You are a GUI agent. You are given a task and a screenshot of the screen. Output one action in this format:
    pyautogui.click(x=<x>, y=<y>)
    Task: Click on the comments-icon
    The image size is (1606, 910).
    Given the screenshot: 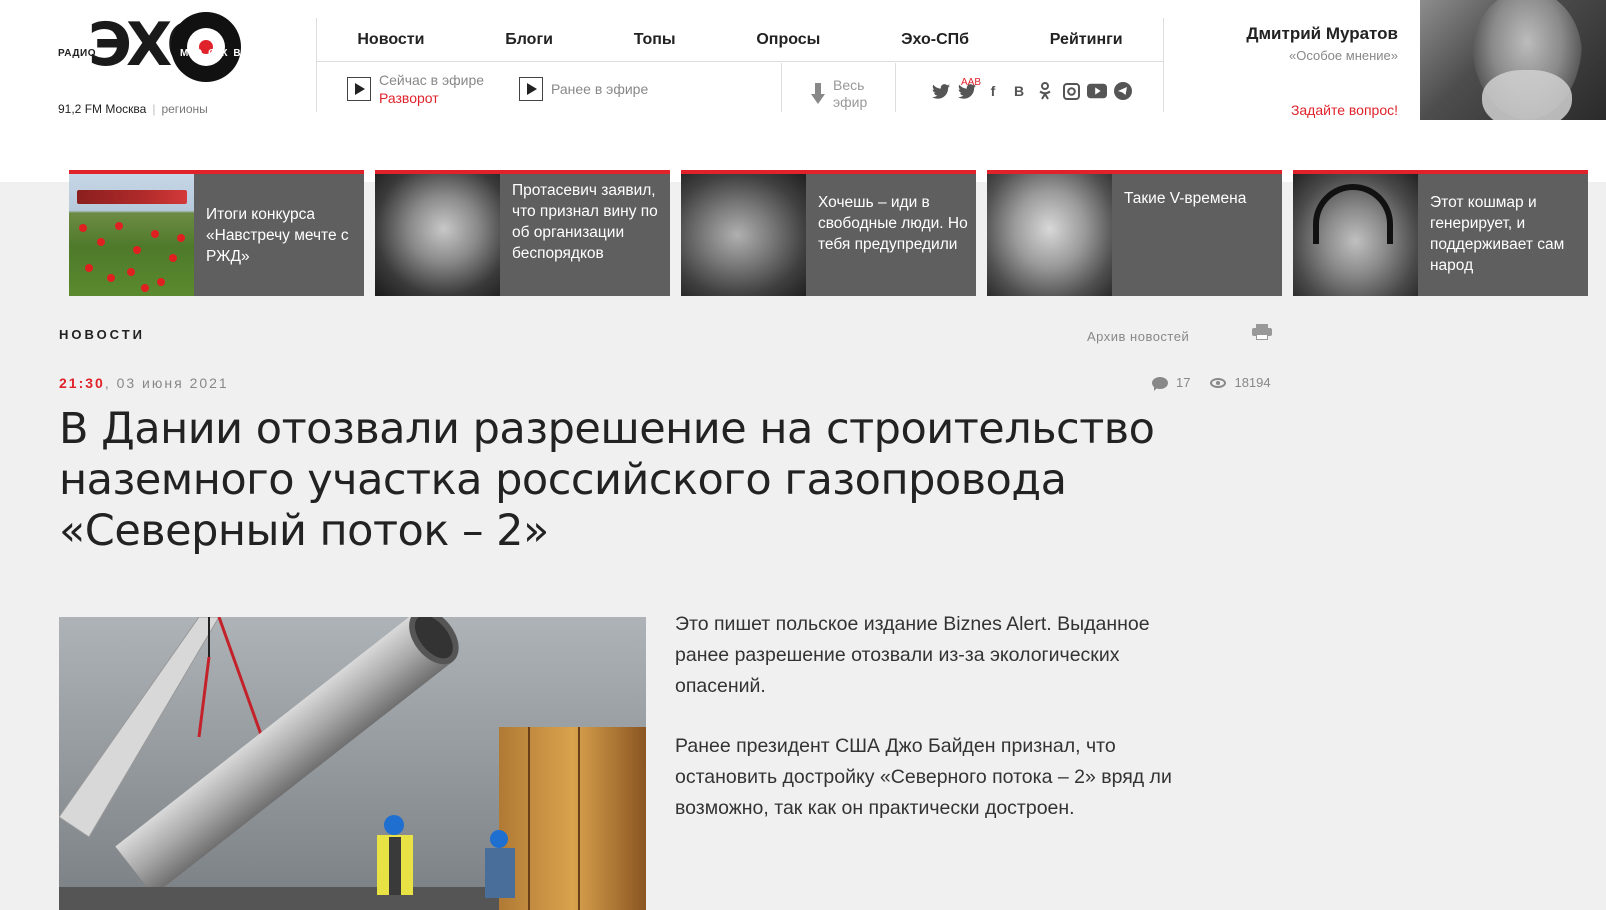 What is the action you would take?
    pyautogui.click(x=1160, y=383)
    